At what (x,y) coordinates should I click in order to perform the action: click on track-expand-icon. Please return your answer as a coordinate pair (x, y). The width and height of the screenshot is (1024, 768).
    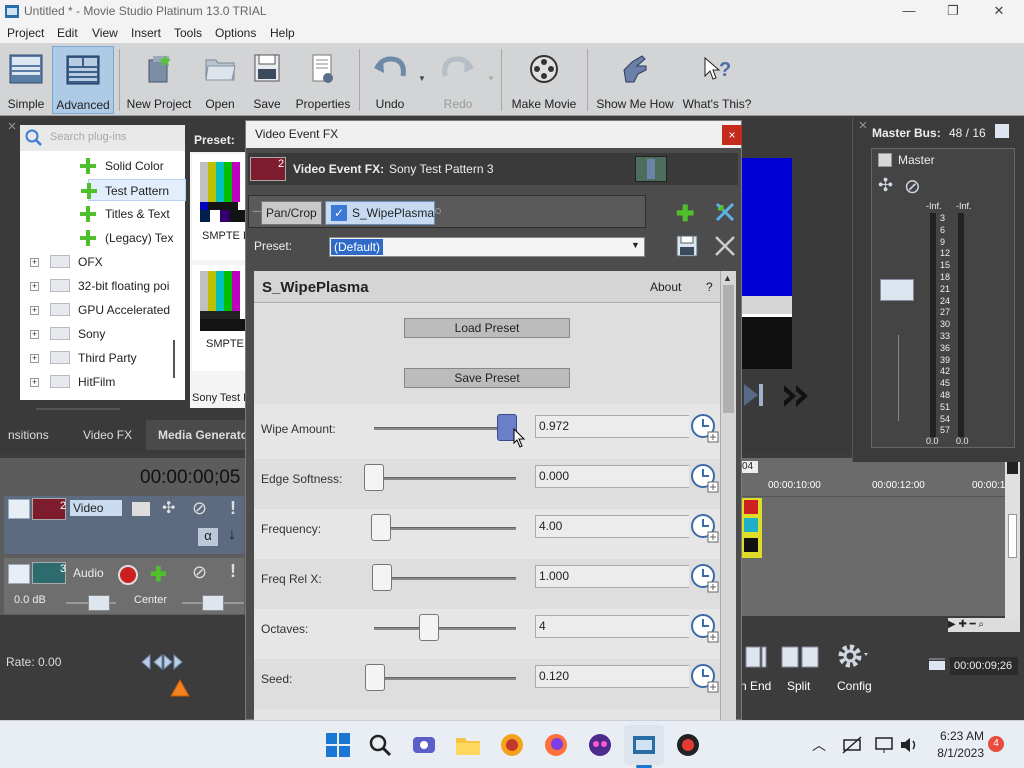
    Looking at the image, I should click on (19, 574).